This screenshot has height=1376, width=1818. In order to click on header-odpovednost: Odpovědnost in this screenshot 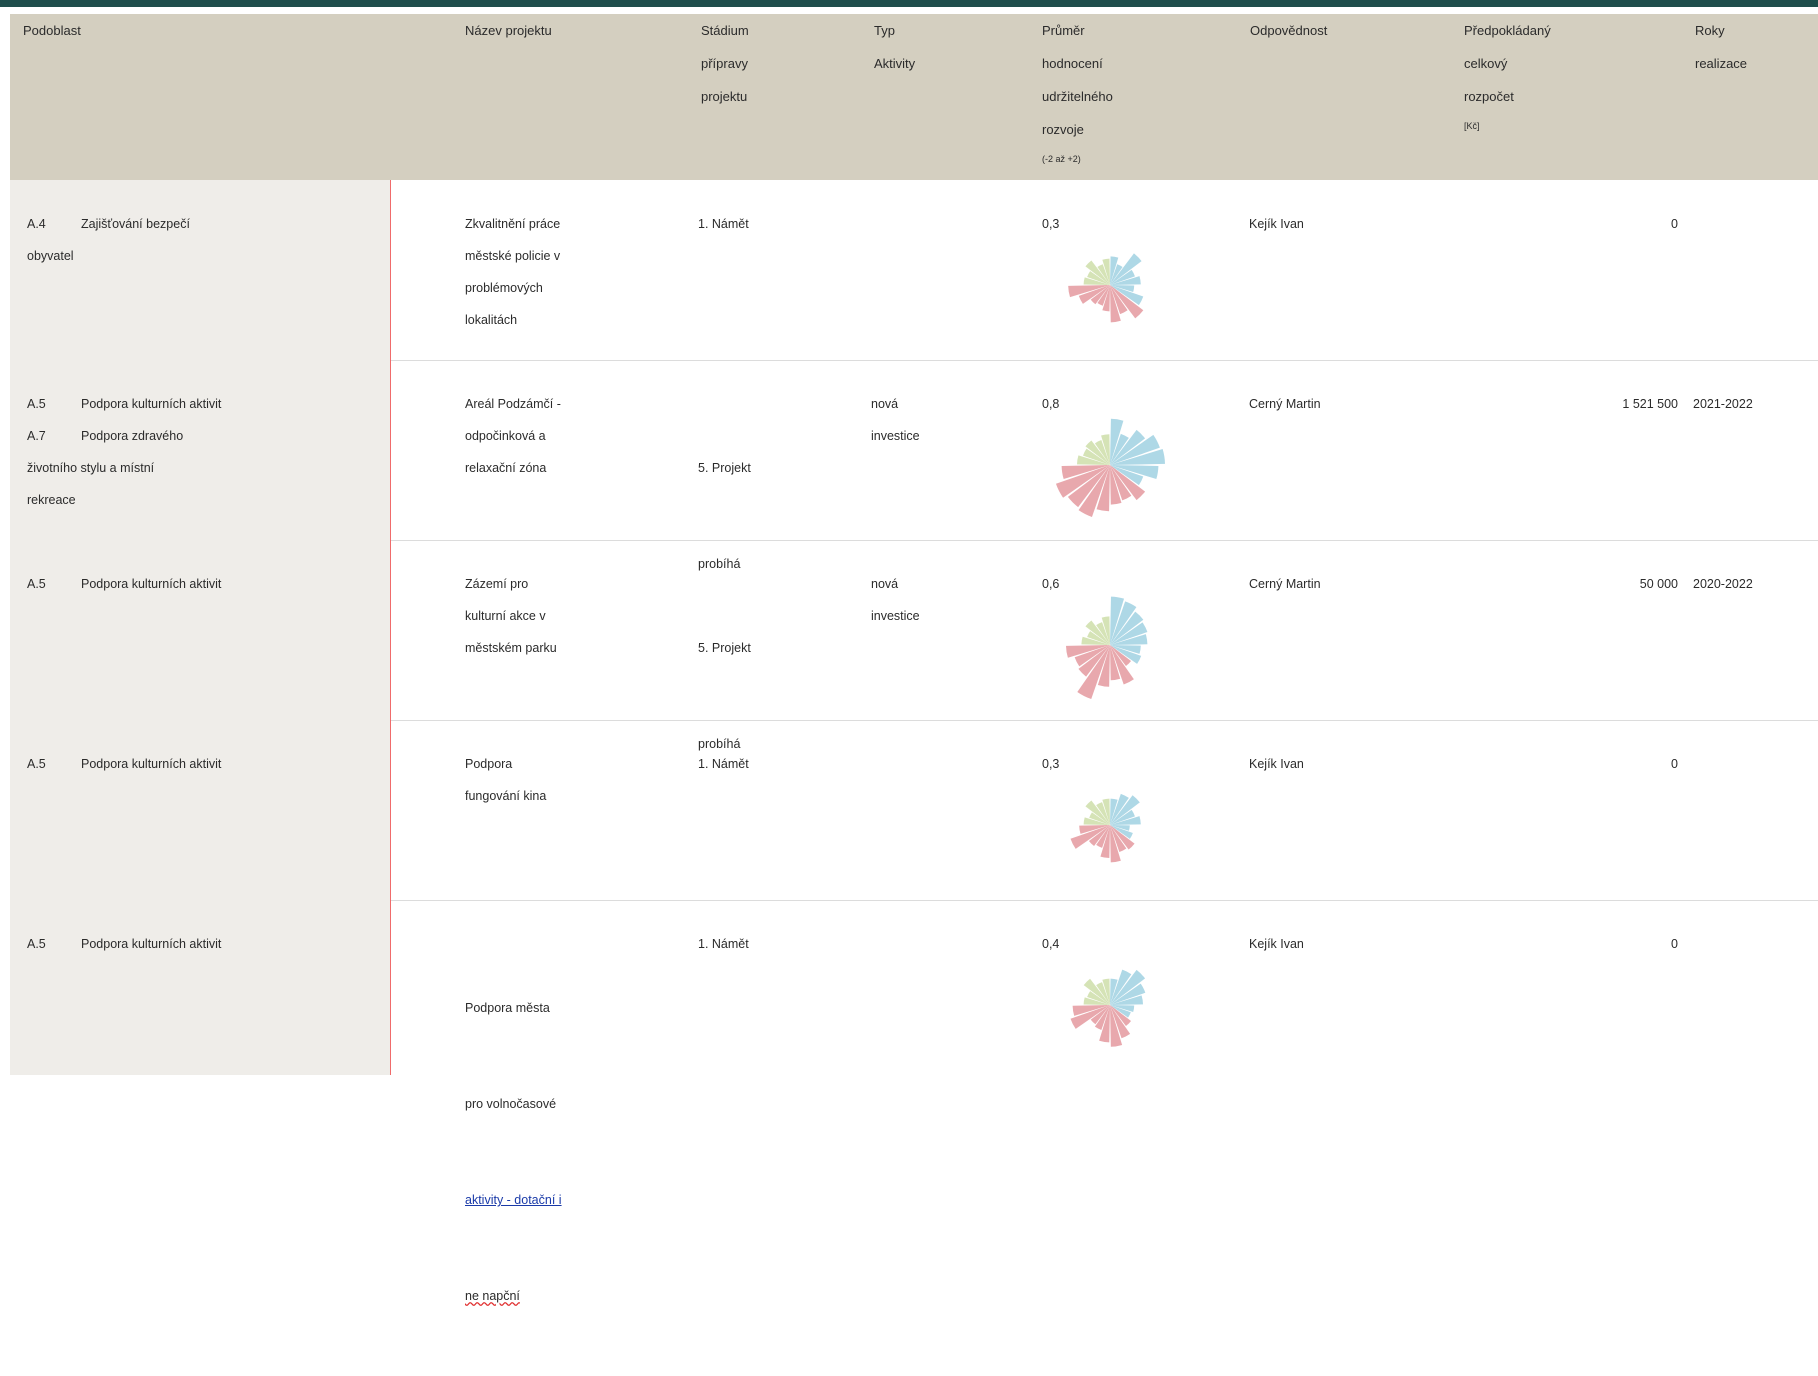, I will do `click(1289, 30)`.